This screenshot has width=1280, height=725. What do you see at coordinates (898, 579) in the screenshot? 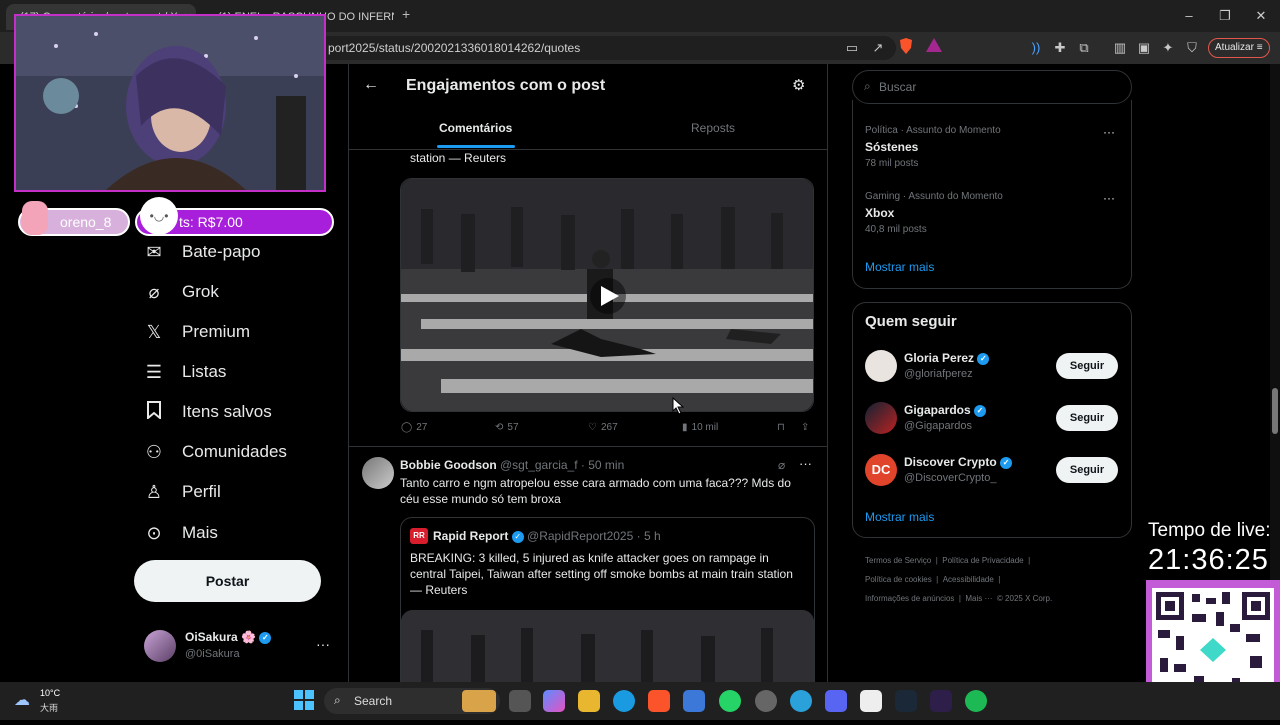
I see `footer-link: Política de cookies` at bounding box center [898, 579].